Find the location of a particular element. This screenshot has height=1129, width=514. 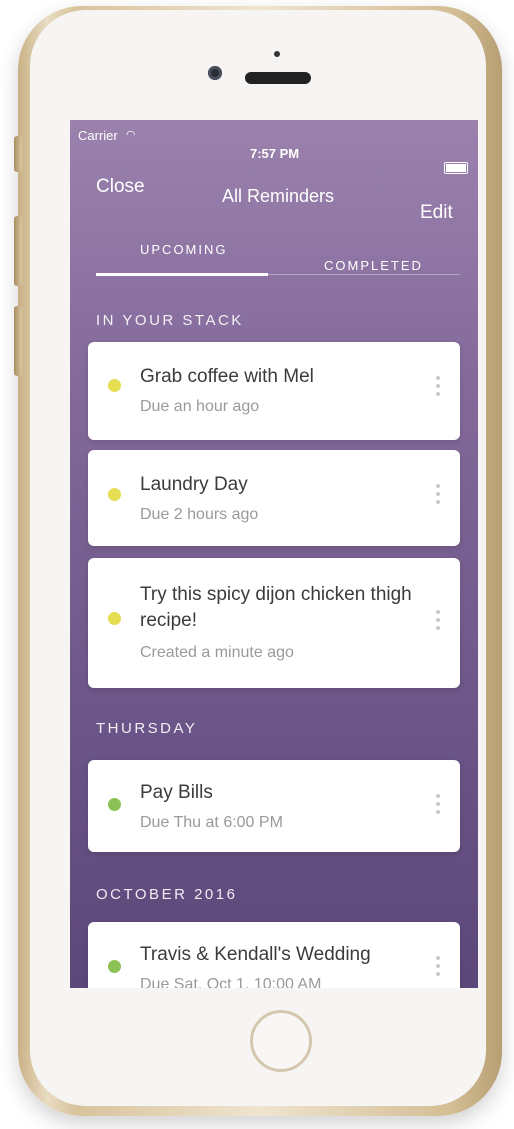

reminder-subtitle: Due an hour ago is located at coordinates (200, 406).